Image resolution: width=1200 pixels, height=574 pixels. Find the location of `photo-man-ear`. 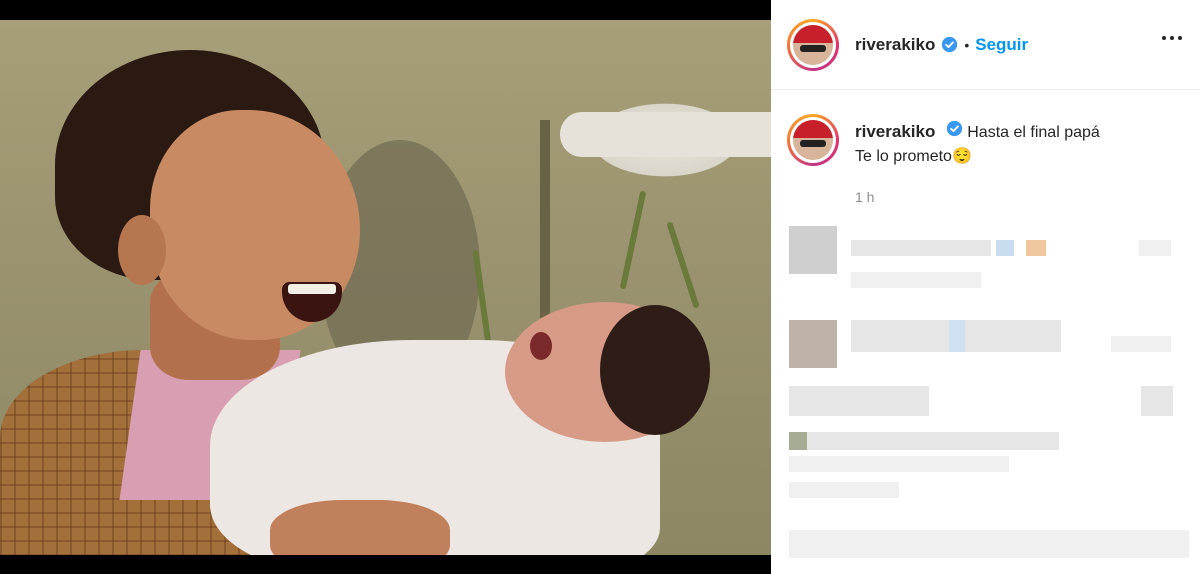

photo-man-ear is located at coordinates (142, 250).